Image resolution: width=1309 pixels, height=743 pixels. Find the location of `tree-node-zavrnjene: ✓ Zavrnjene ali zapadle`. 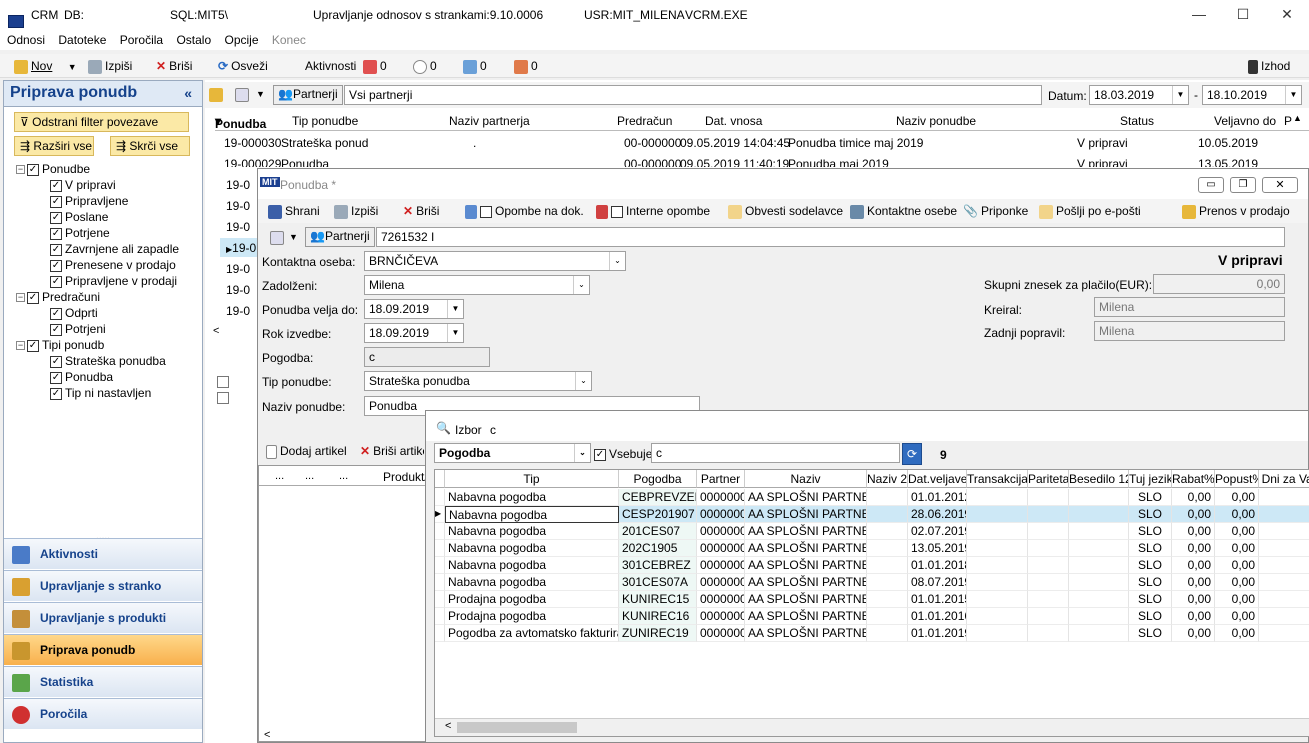

tree-node-zavrnjene: ✓ Zavrnjene ali zapadle is located at coordinates (114, 249).